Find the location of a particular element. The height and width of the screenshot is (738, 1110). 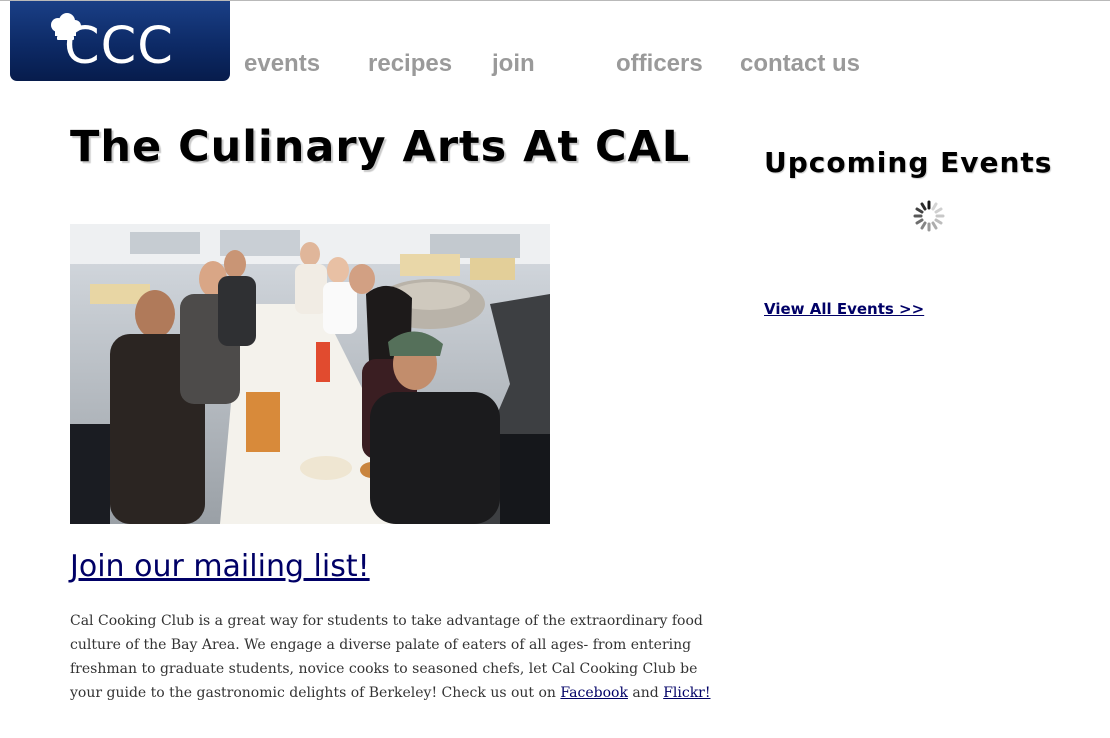

nav-officers: officers is located at coordinates (659, 64).